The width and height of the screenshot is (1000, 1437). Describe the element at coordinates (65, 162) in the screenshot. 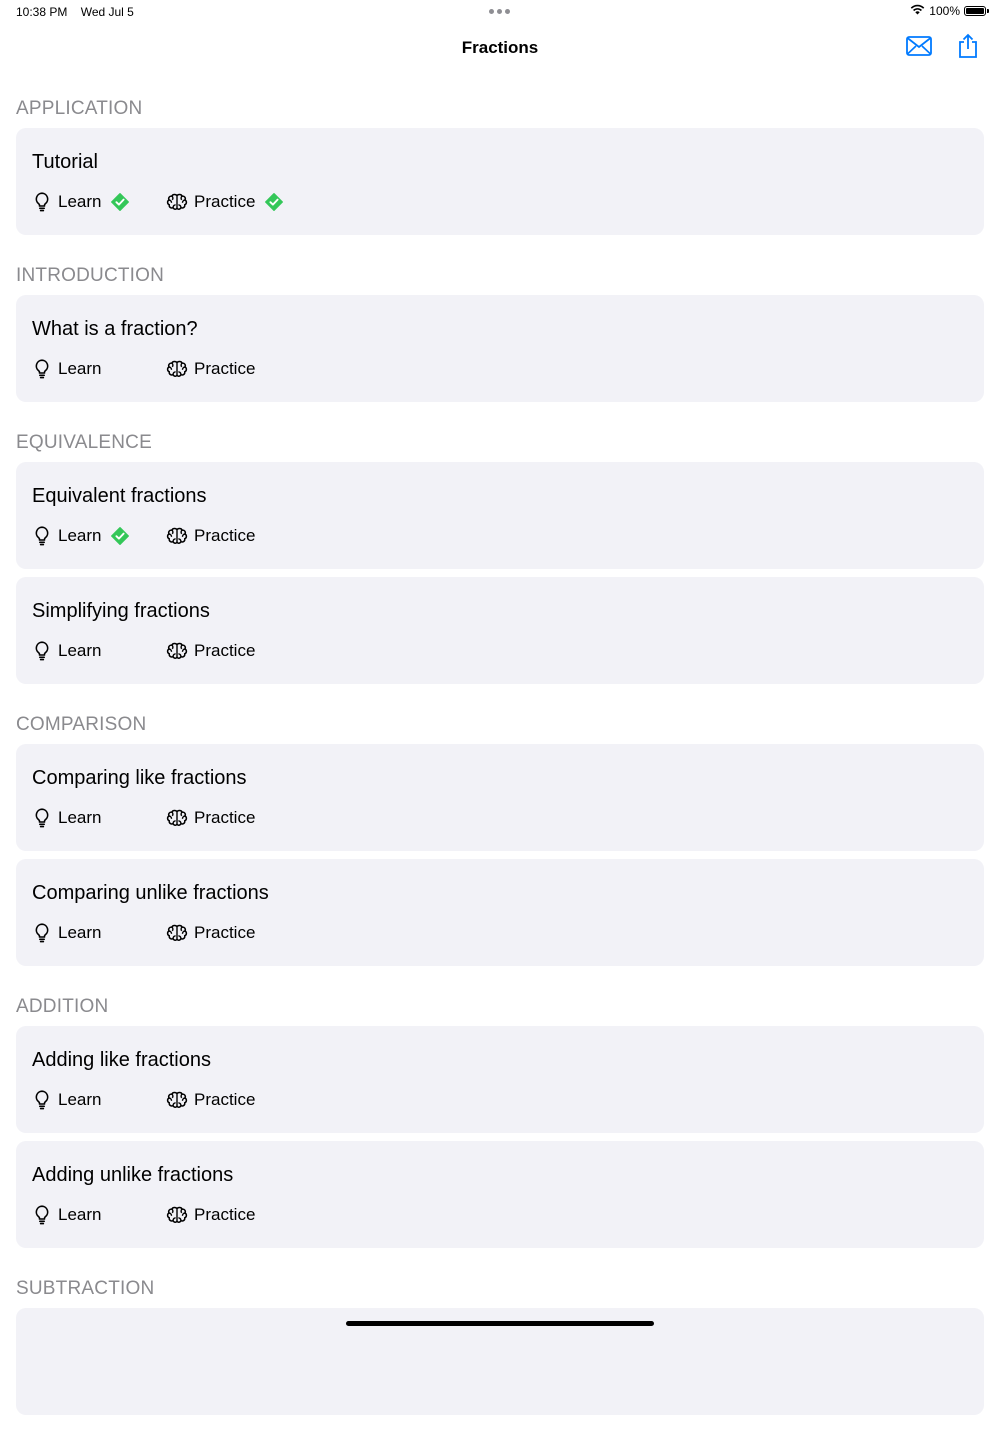

I see `lesson-title: Tutorial` at that location.